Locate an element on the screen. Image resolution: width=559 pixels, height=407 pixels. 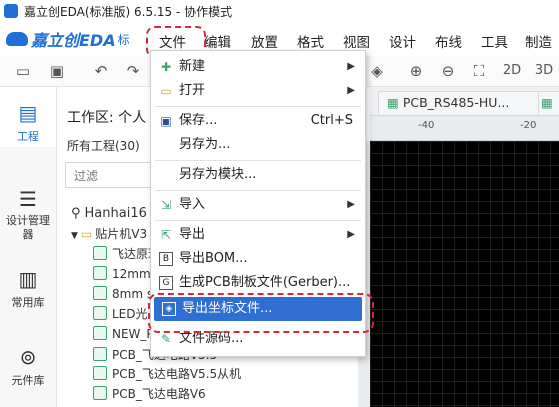
menu-view: 视图 is located at coordinates (356, 41).